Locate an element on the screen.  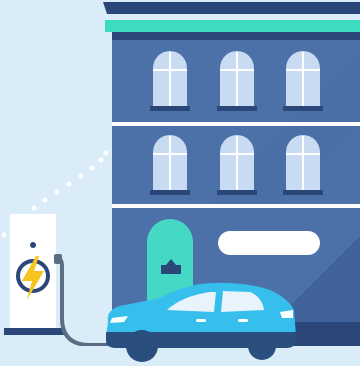
car-rear-wheel is located at coordinates (262, 346).